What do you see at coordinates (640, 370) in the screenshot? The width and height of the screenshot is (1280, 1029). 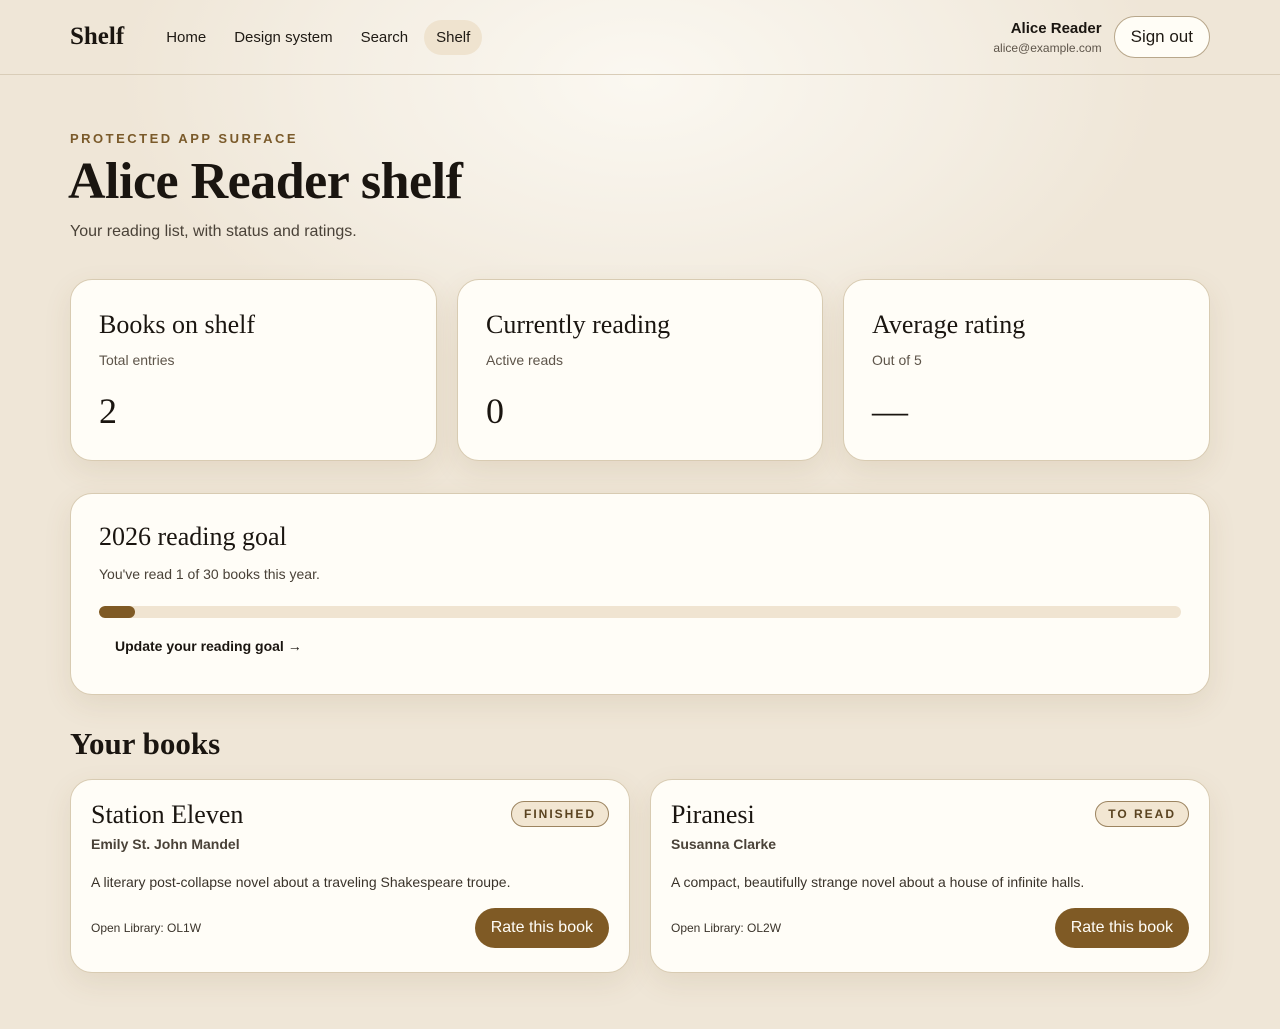 I see `stat-card-currently-reading: Currently reading Active reads 0` at bounding box center [640, 370].